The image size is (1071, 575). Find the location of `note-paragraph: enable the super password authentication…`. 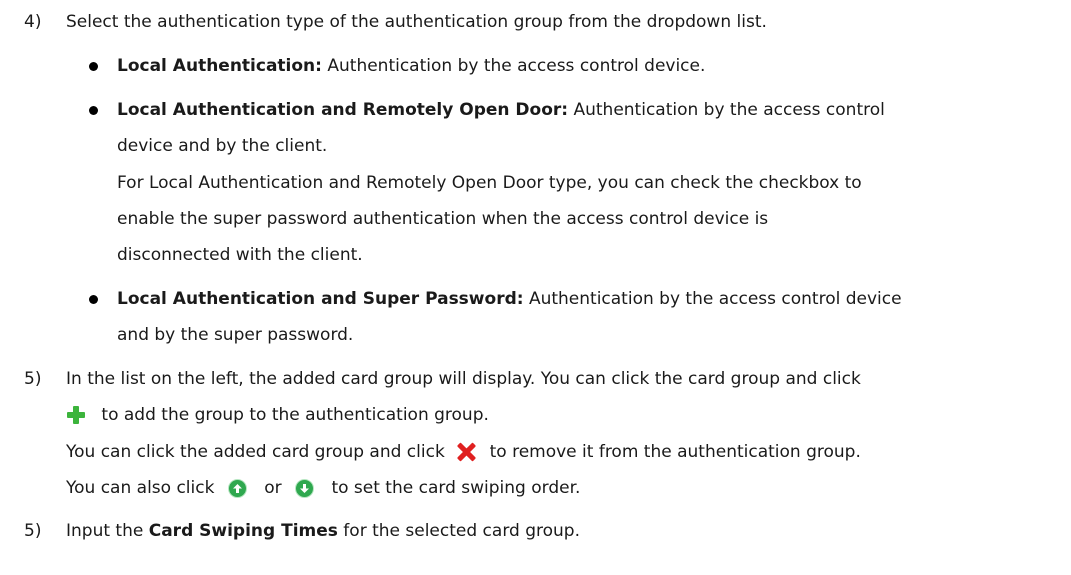

note-paragraph: enable the super password authentication… is located at coordinates (443, 219).